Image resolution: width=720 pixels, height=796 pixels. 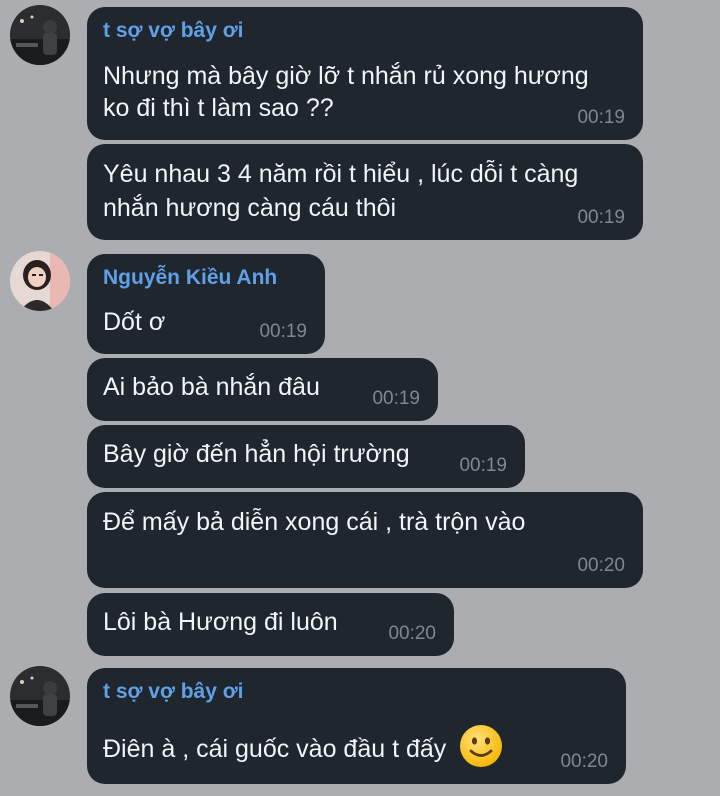 I want to click on message-text-line: nhắn hương càng cáu thôi, so click(x=250, y=208).